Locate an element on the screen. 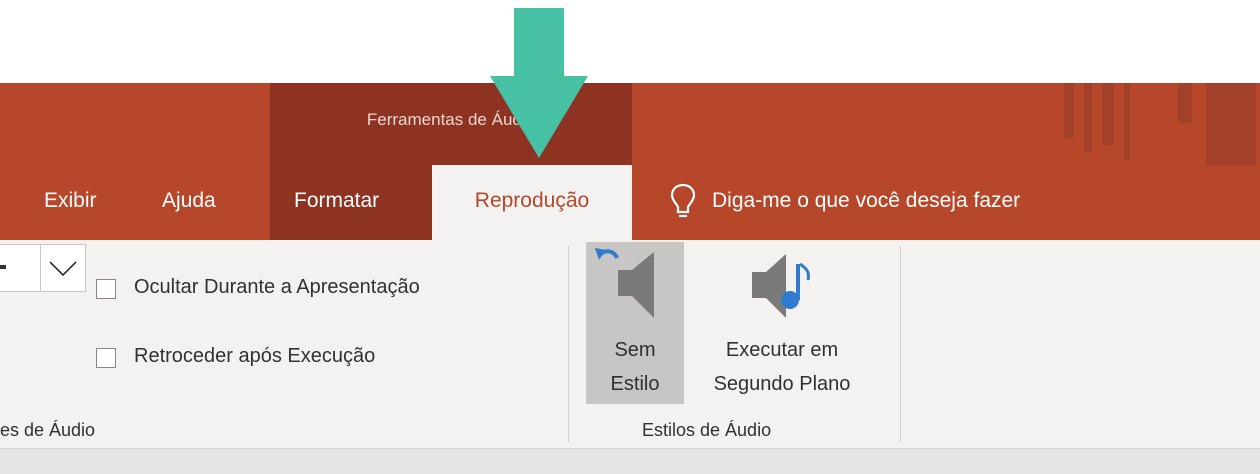  audio-styles-group-label: Estilos de Áudio is located at coordinates (707, 430).